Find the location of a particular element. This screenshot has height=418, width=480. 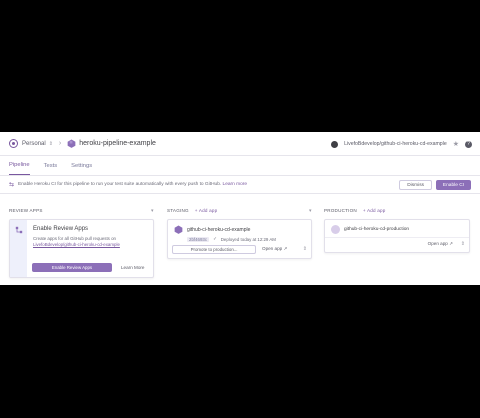

staging-header: STAGING + Add app is located at coordinates (192, 210).